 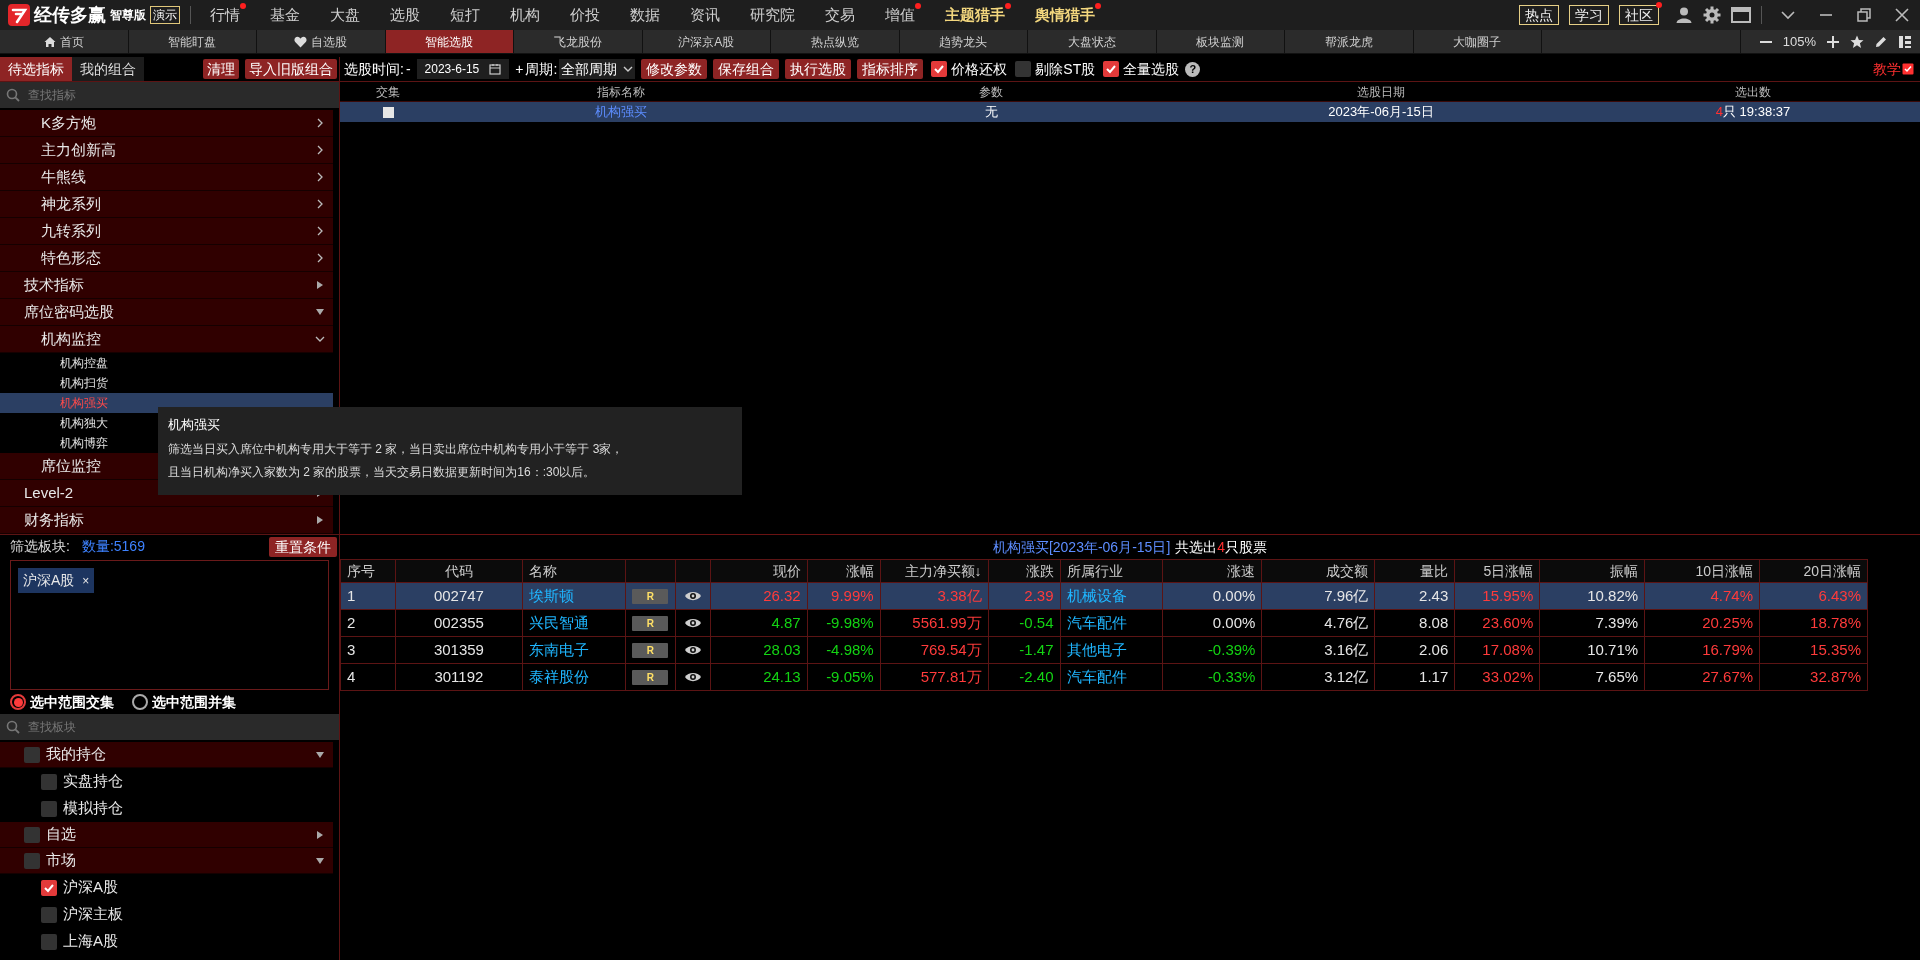 I want to click on table-cell-text: 2.39, so click(x=1039, y=595).